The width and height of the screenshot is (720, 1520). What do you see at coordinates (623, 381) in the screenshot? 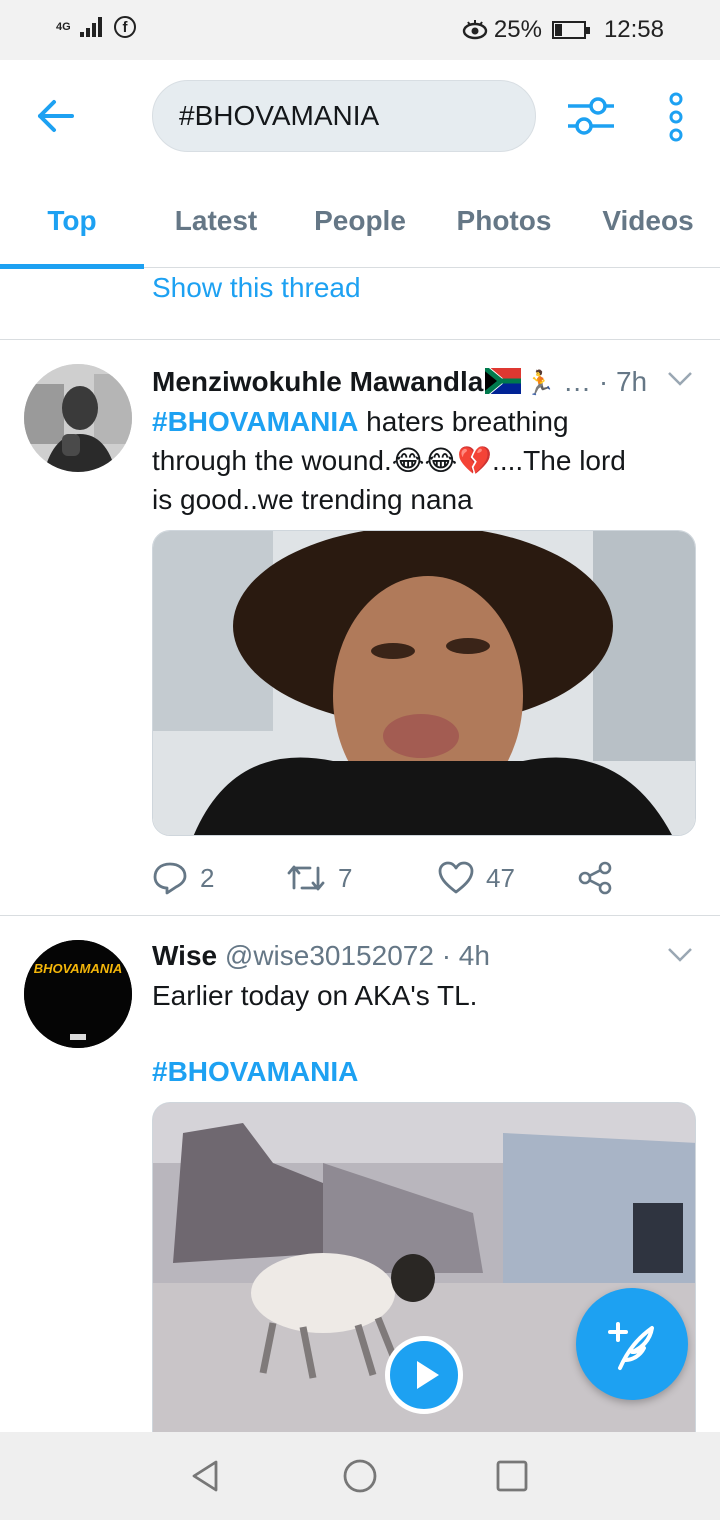
I see `tweet-time: · 7h` at bounding box center [623, 381].